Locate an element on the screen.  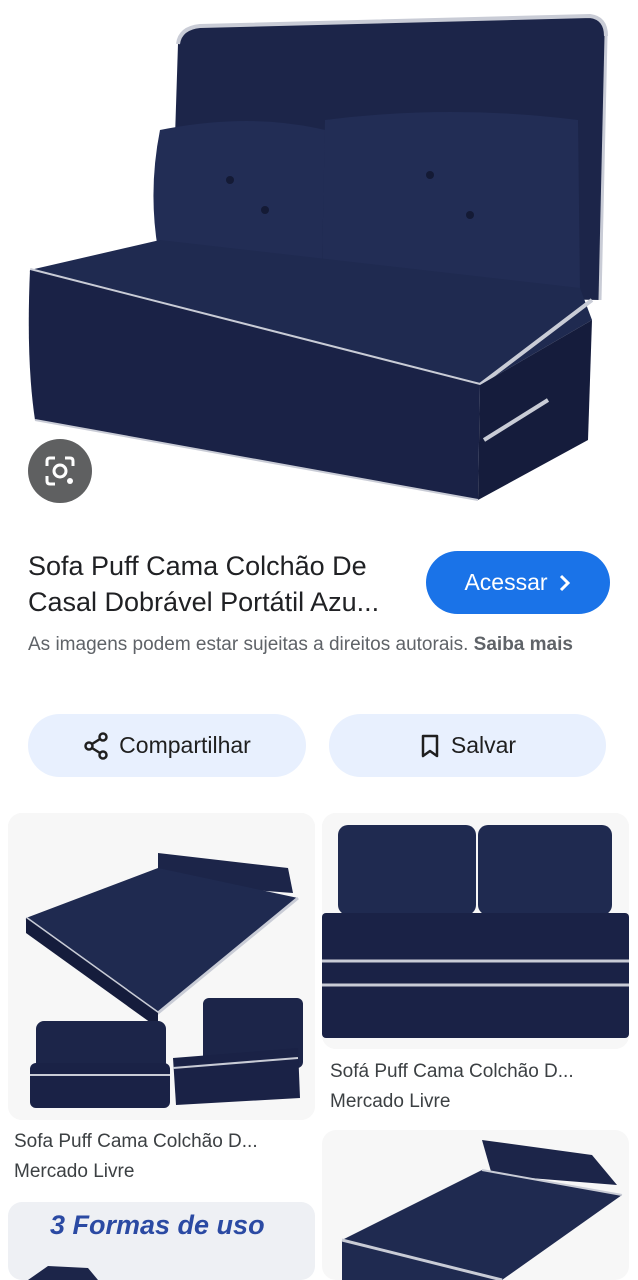
share-button: Compartilhar is located at coordinates (167, 745).